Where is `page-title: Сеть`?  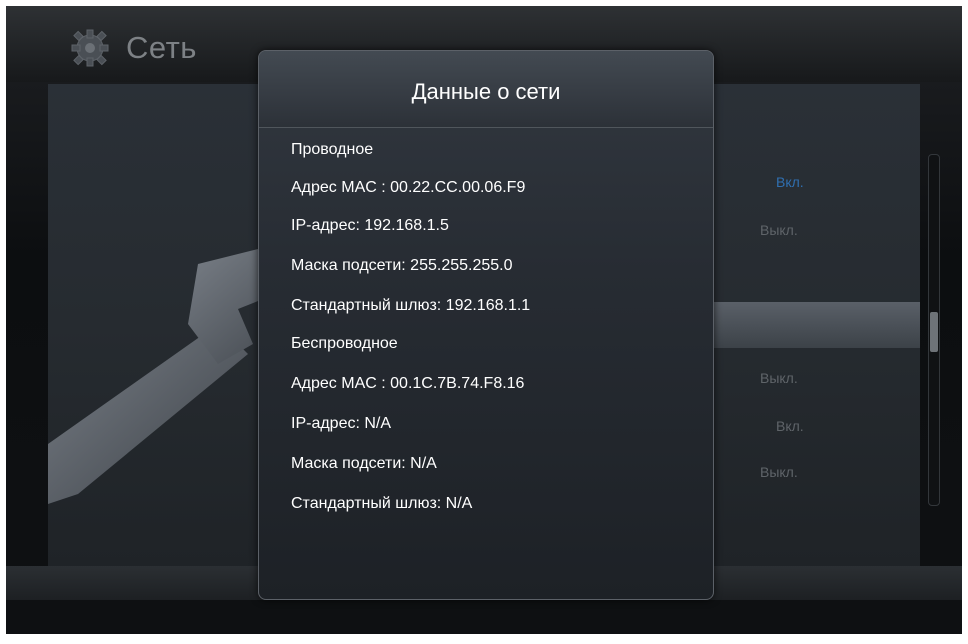 page-title: Сеть is located at coordinates (161, 47).